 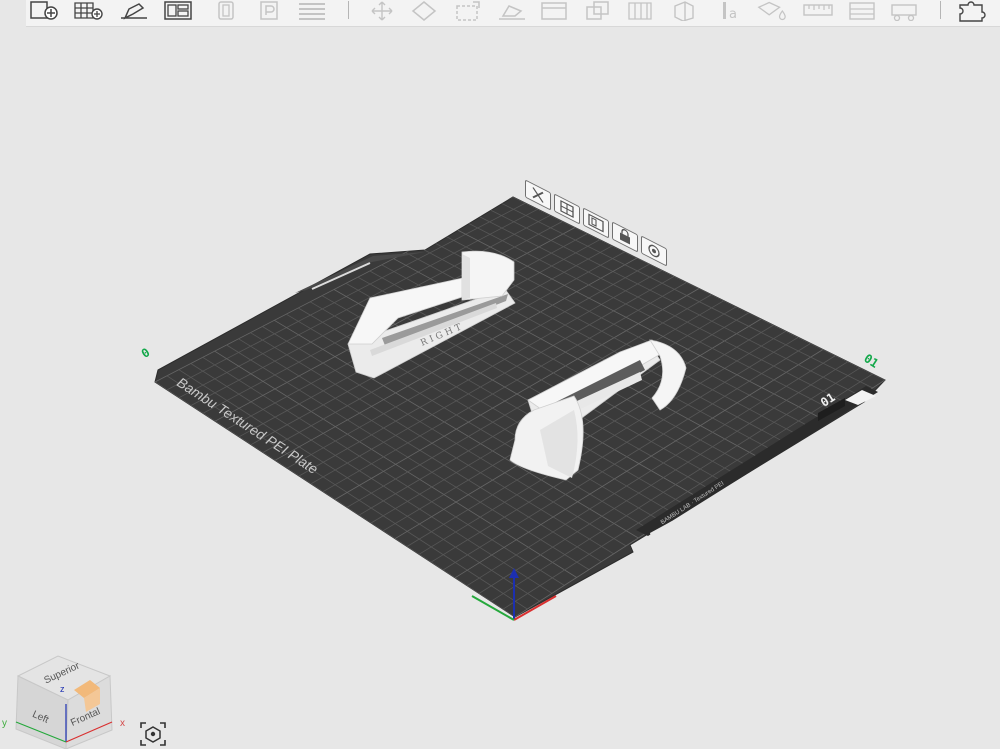 I want to click on view-cube-axis-x-label: x, so click(x=122, y=723).